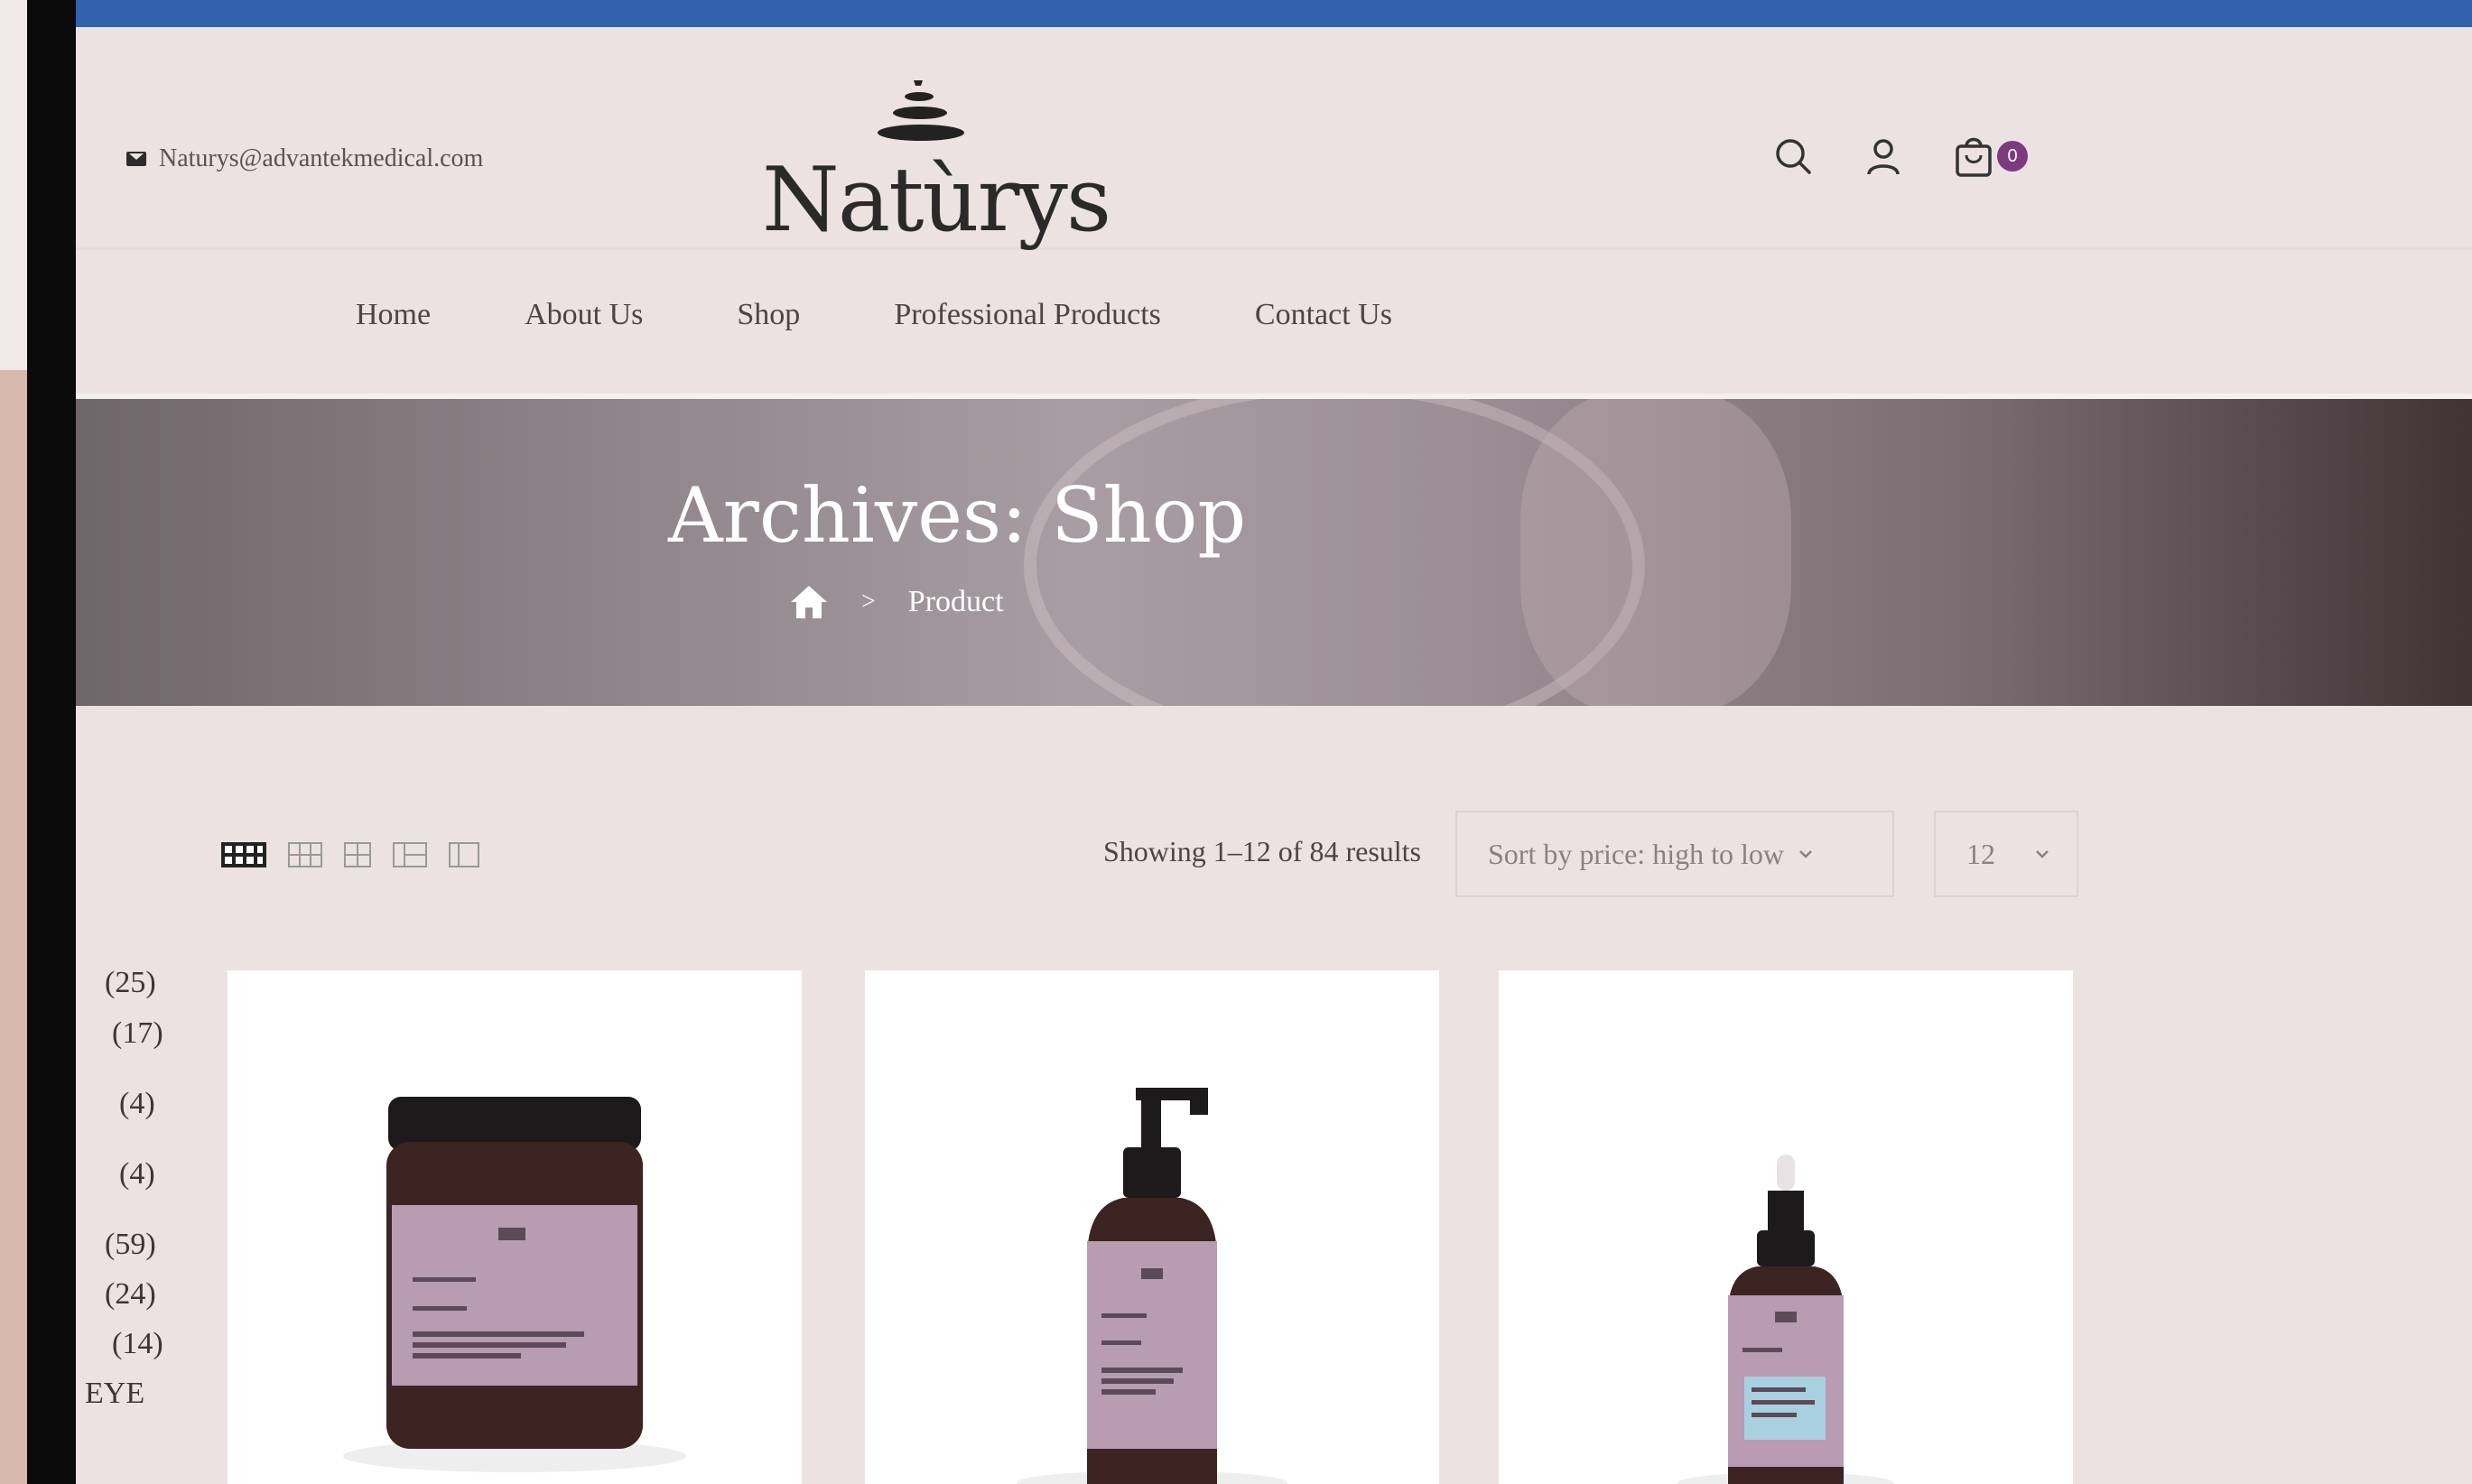  I want to click on category-label-partial: EYE, so click(115, 1394).